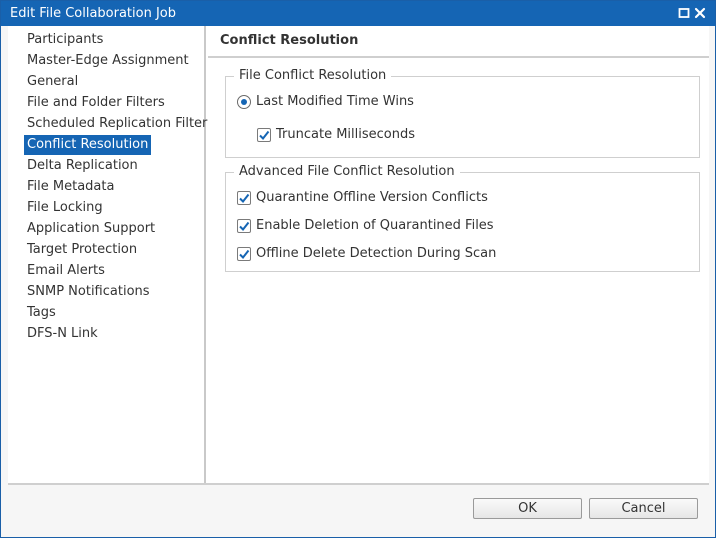 The height and width of the screenshot is (538, 716). What do you see at coordinates (65, 40) in the screenshot?
I see `nav-item-participants: Participants` at bounding box center [65, 40].